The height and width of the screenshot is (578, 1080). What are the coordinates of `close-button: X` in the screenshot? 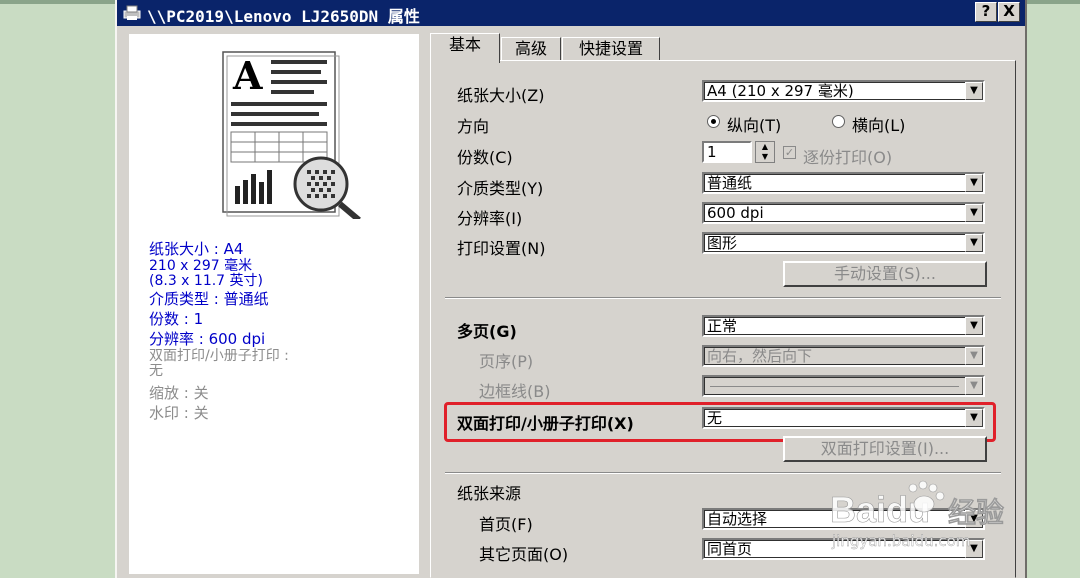 It's located at (1009, 12).